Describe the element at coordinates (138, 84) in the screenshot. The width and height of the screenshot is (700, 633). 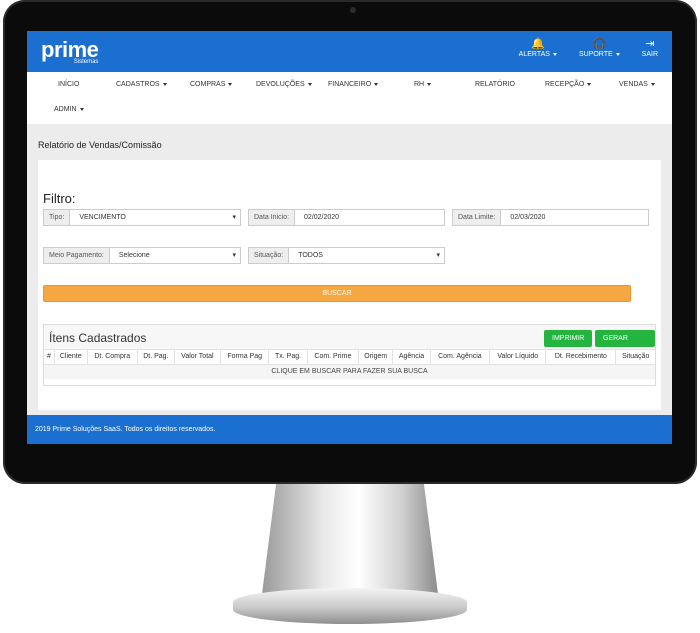
I see `nav-label: CADASTROS` at that location.